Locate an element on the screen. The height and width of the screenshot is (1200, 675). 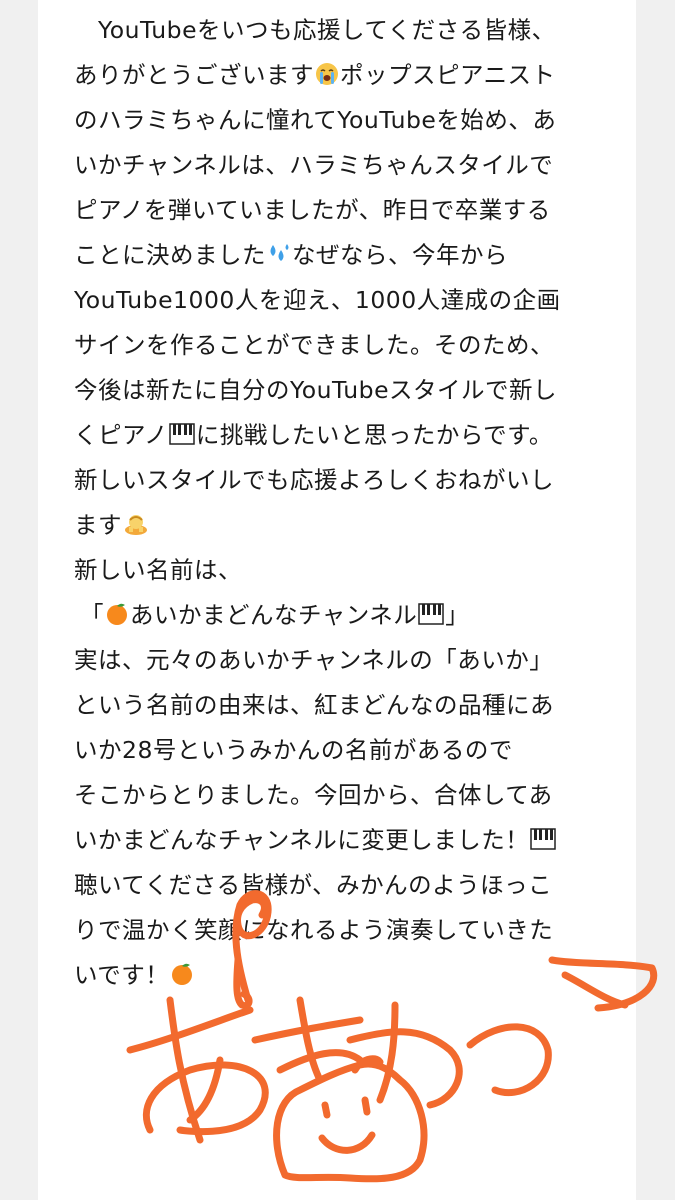
text-line: という名前の由来は、紅まどんなの品種にあ is located at coordinates (314, 705).